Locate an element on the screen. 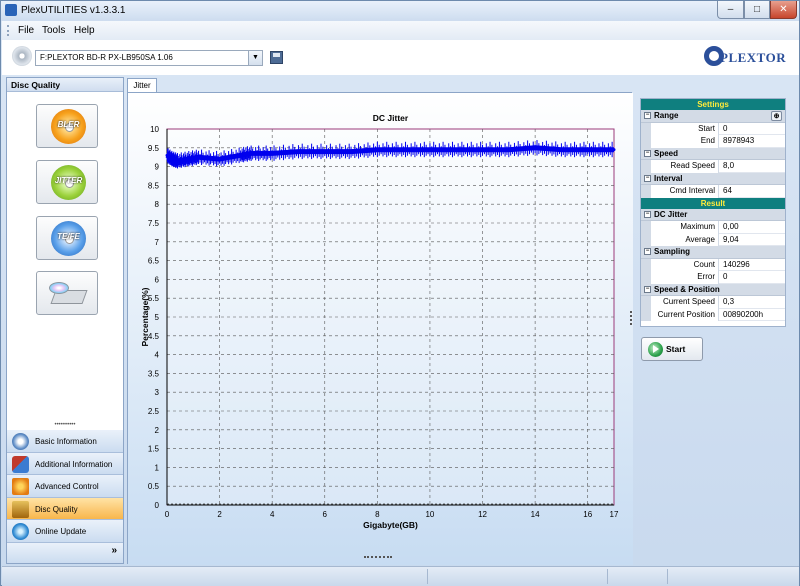 Image resolution: width=800 pixels, height=586 pixels. nav-online-update: Online Update is located at coordinates (65, 531).